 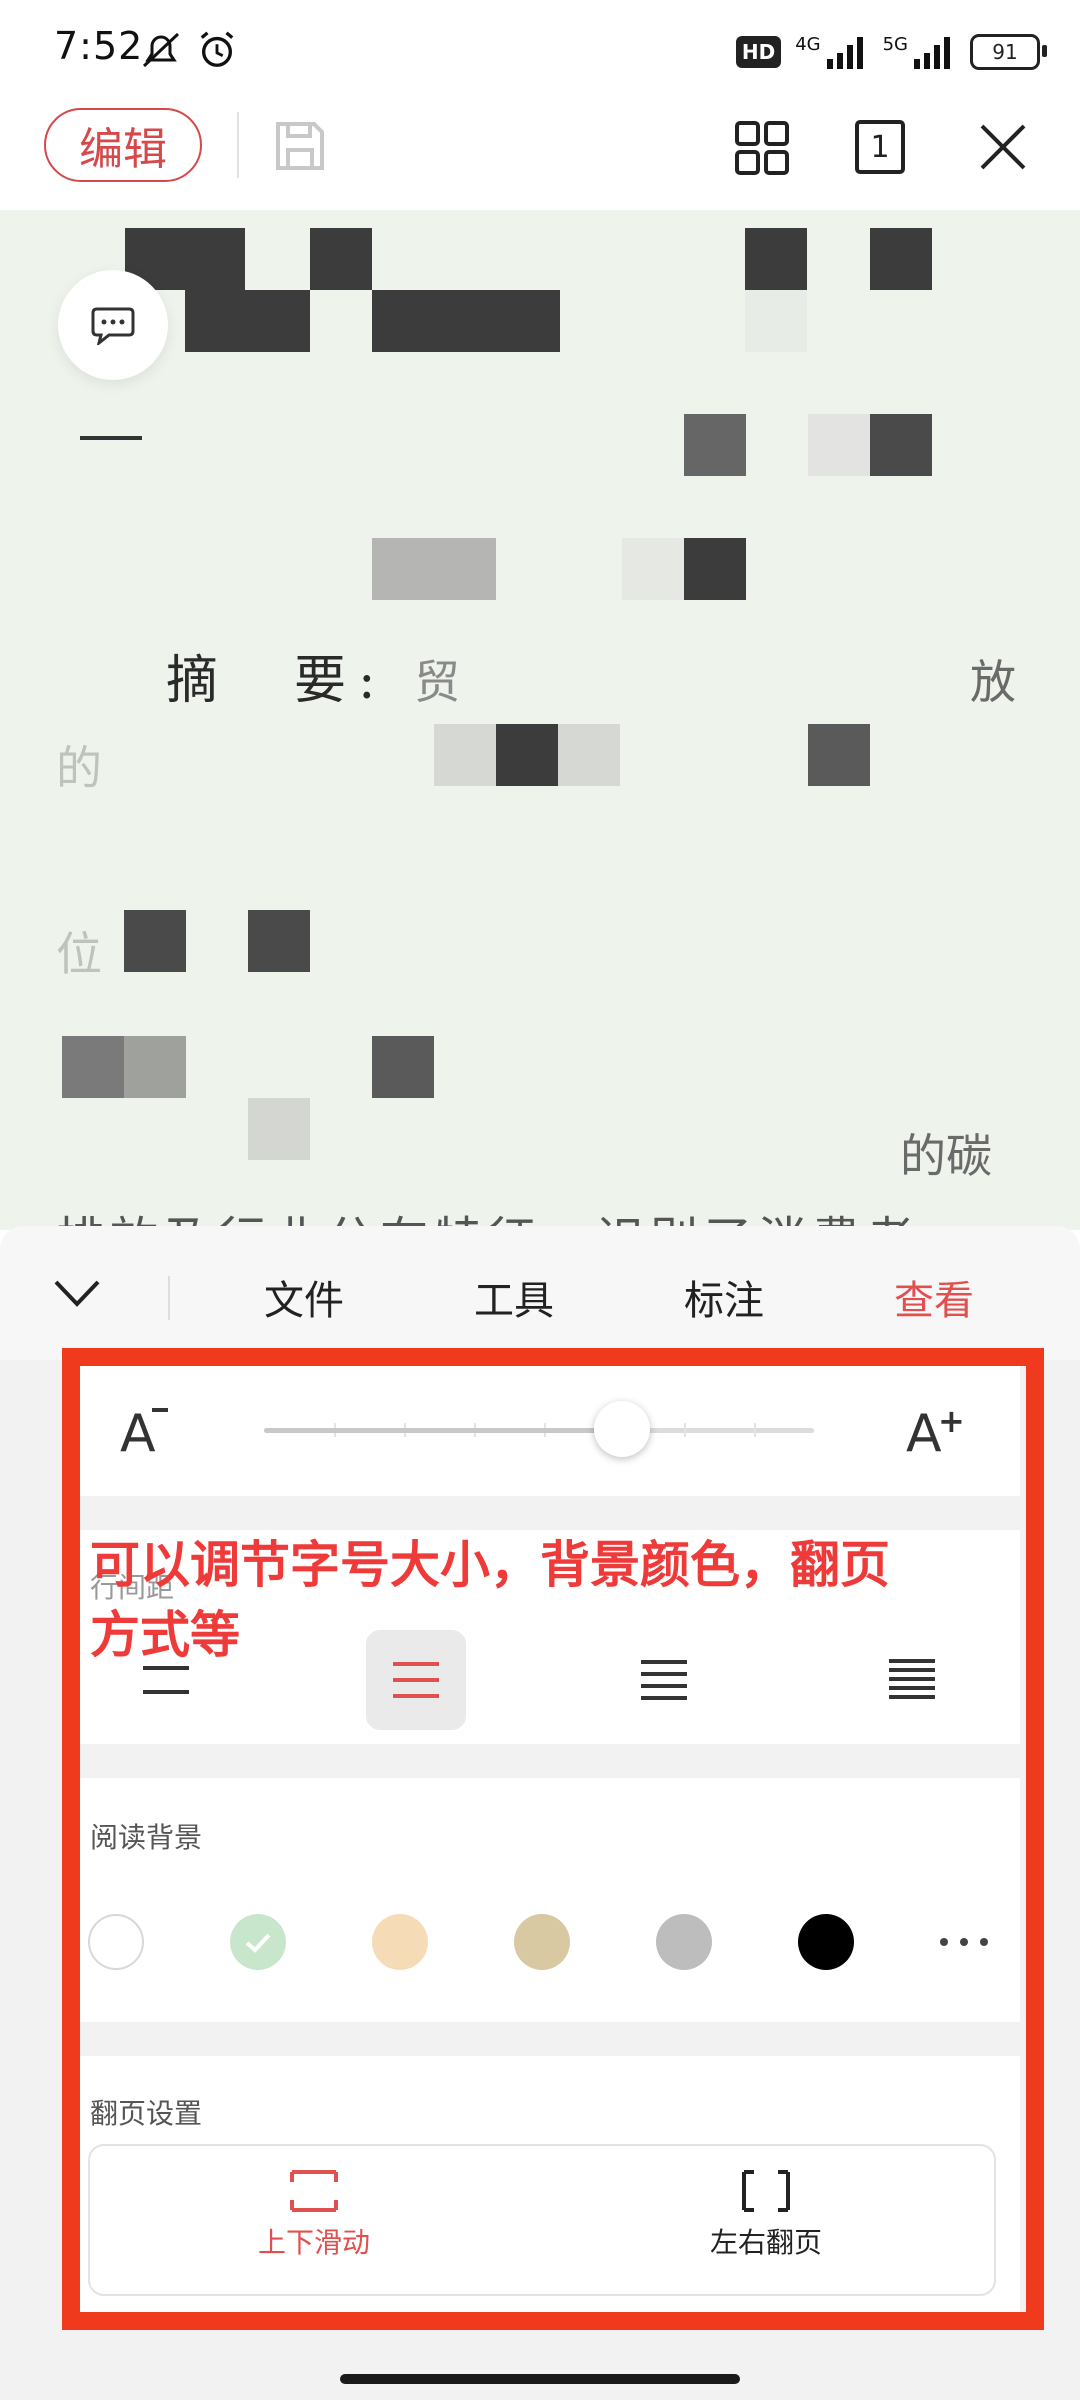 I want to click on doc-text-fragment: 位, so click(x=79, y=954).